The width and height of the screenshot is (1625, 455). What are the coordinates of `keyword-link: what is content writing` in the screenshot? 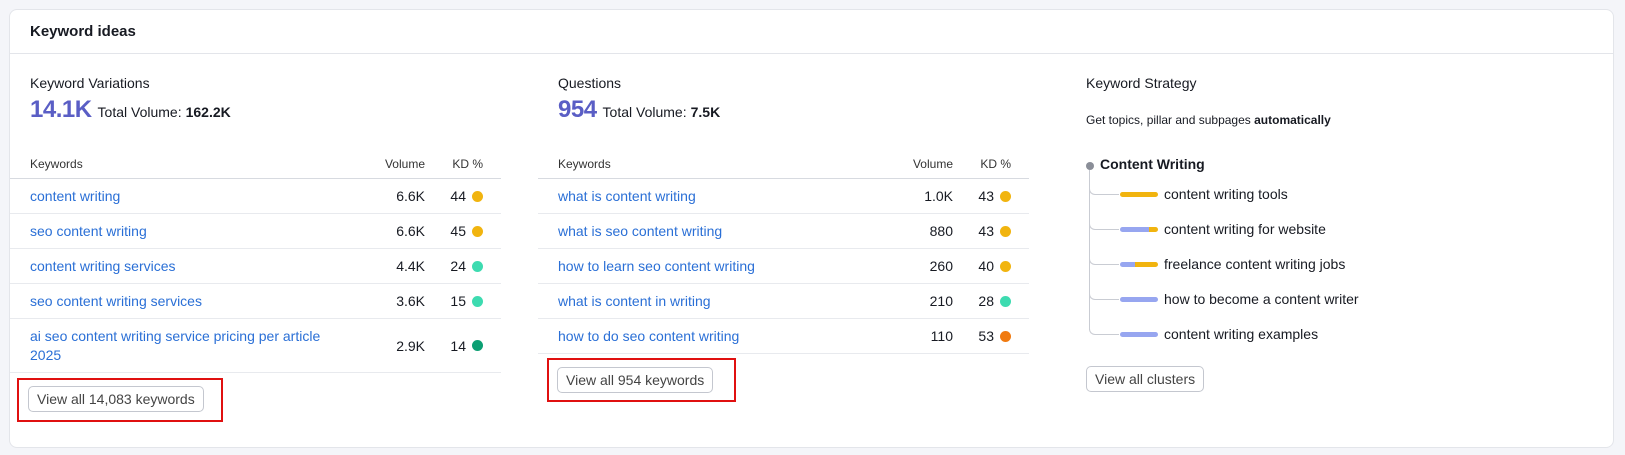 It's located at (725, 196).